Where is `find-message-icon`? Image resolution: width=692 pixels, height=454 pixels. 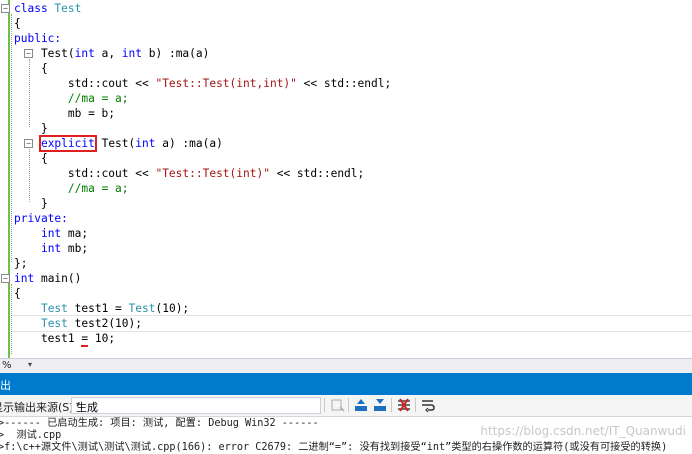
find-message-icon is located at coordinates (338, 405).